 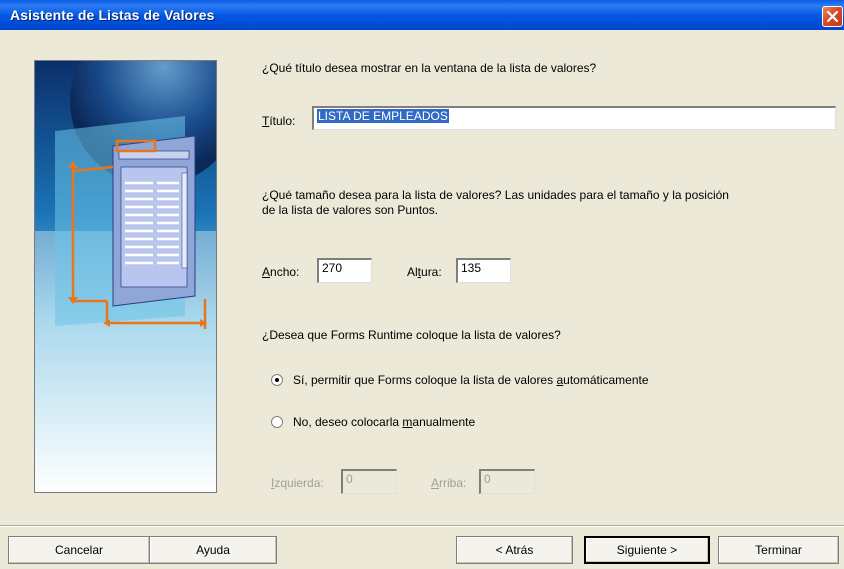 What do you see at coordinates (778, 550) in the screenshot?
I see `finish-button: Terminar` at bounding box center [778, 550].